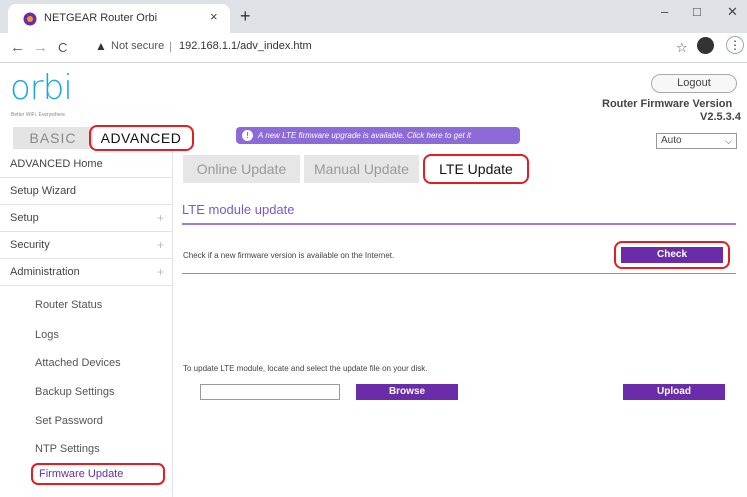 Image resolution: width=747 pixels, height=497 pixels. What do you see at coordinates (17, 47) in the screenshot?
I see `back-icon: ←` at bounding box center [17, 47].